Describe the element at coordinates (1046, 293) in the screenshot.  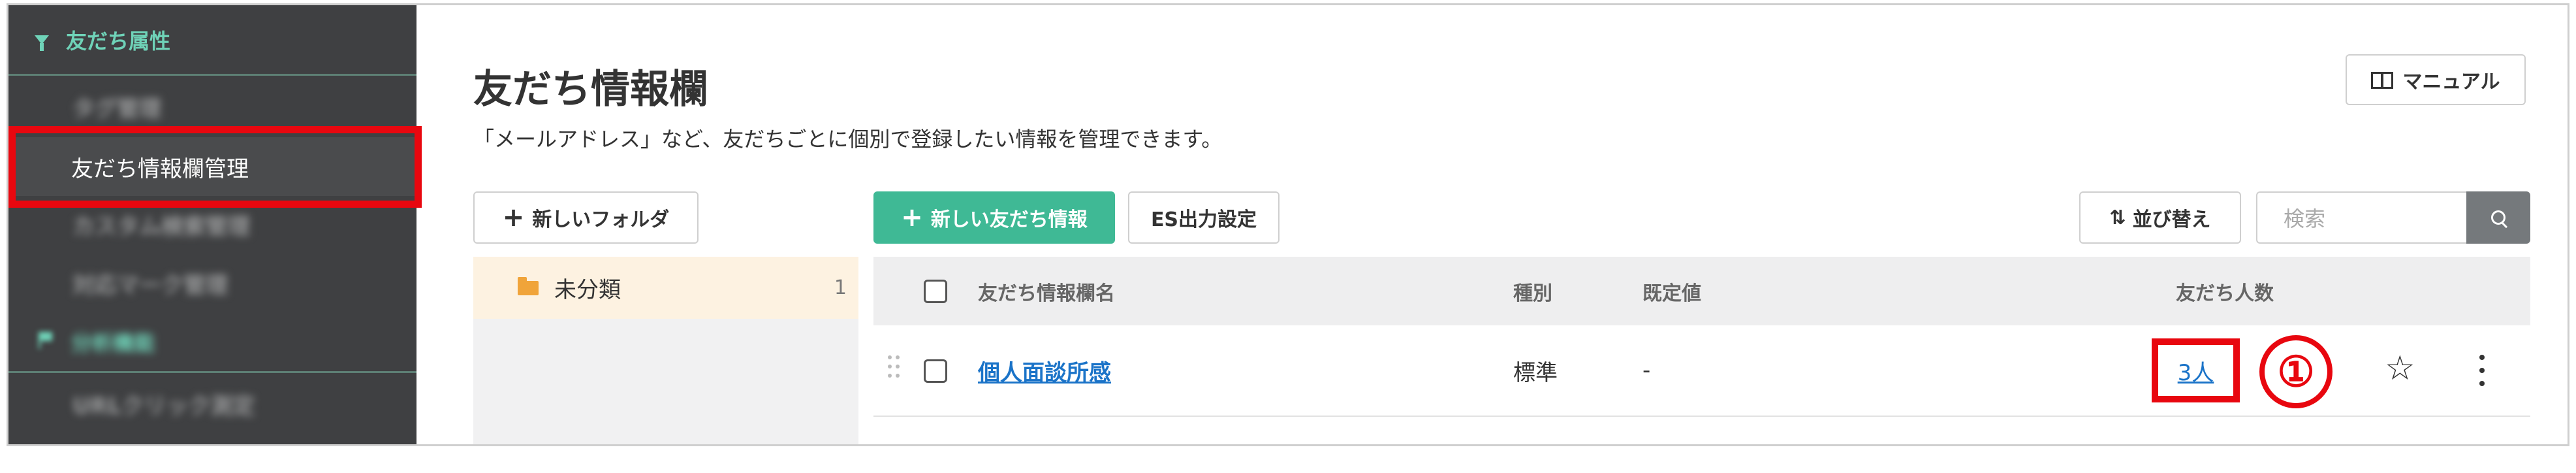
I see `column-header-name: 友だち情報欄名` at that location.